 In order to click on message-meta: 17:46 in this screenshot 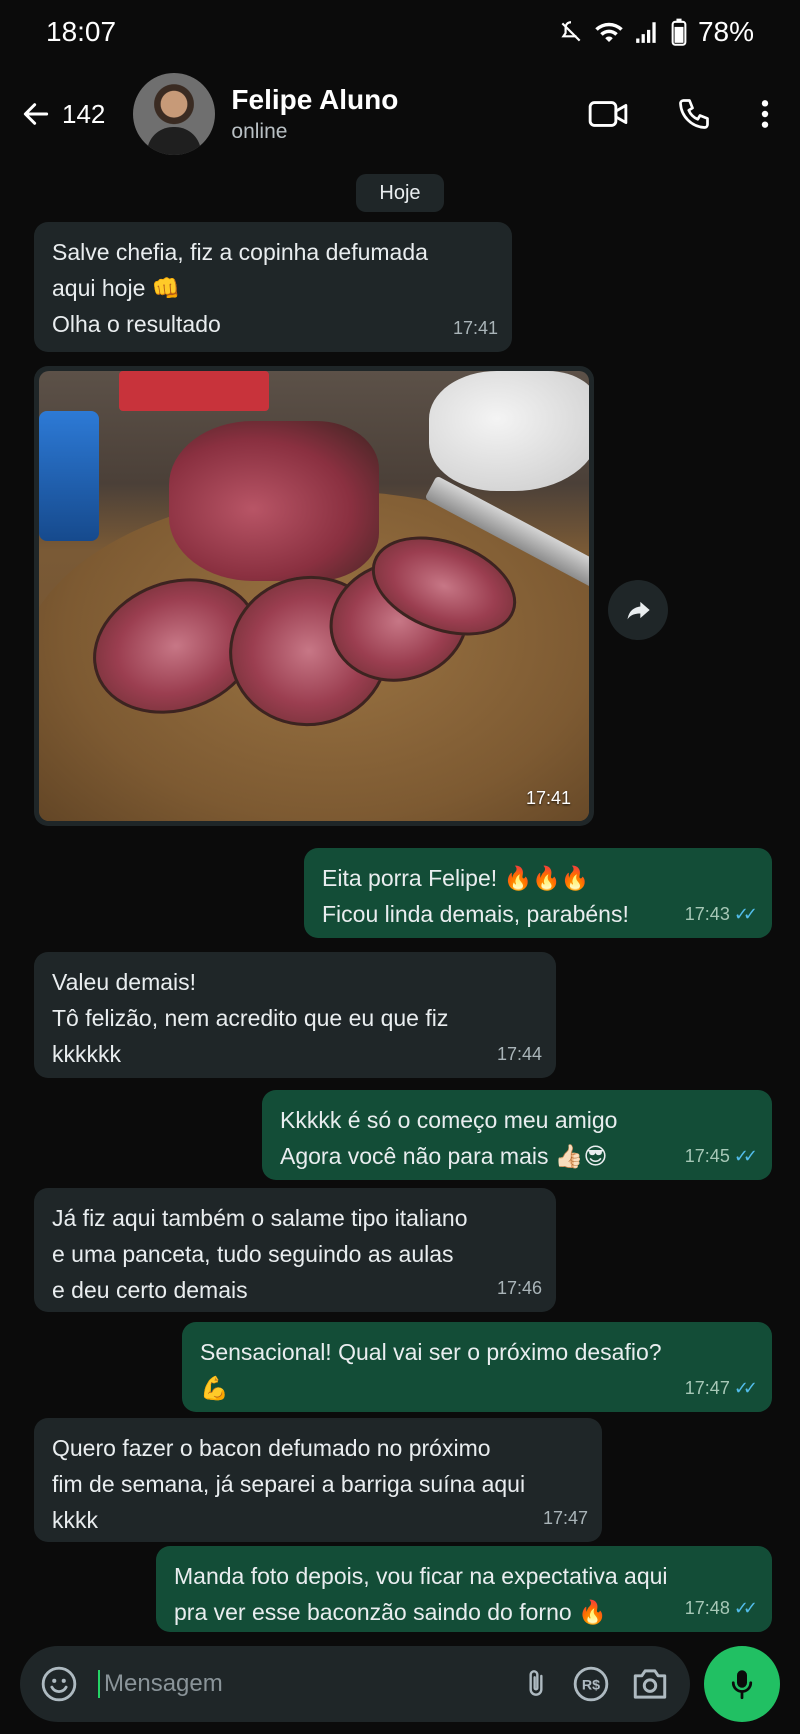, I will do `click(519, 1288)`.